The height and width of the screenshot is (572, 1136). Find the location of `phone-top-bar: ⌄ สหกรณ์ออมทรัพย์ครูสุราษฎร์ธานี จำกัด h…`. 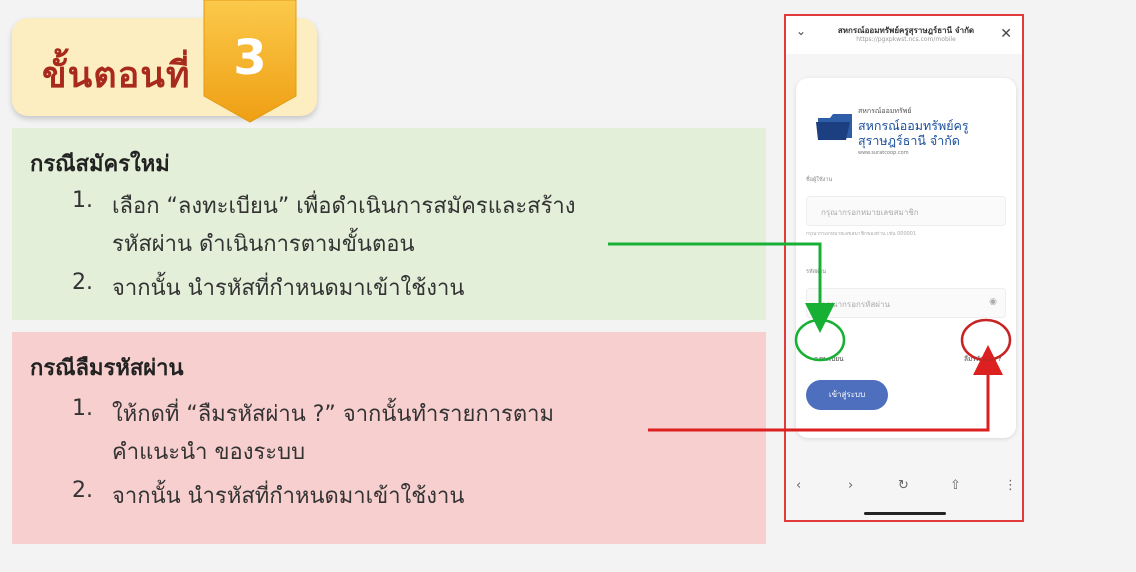

phone-top-bar: ⌄ สหกรณ์ออมทรัพย์ครูสุราษฎร์ธานี จำกัด h… is located at coordinates (904, 35).